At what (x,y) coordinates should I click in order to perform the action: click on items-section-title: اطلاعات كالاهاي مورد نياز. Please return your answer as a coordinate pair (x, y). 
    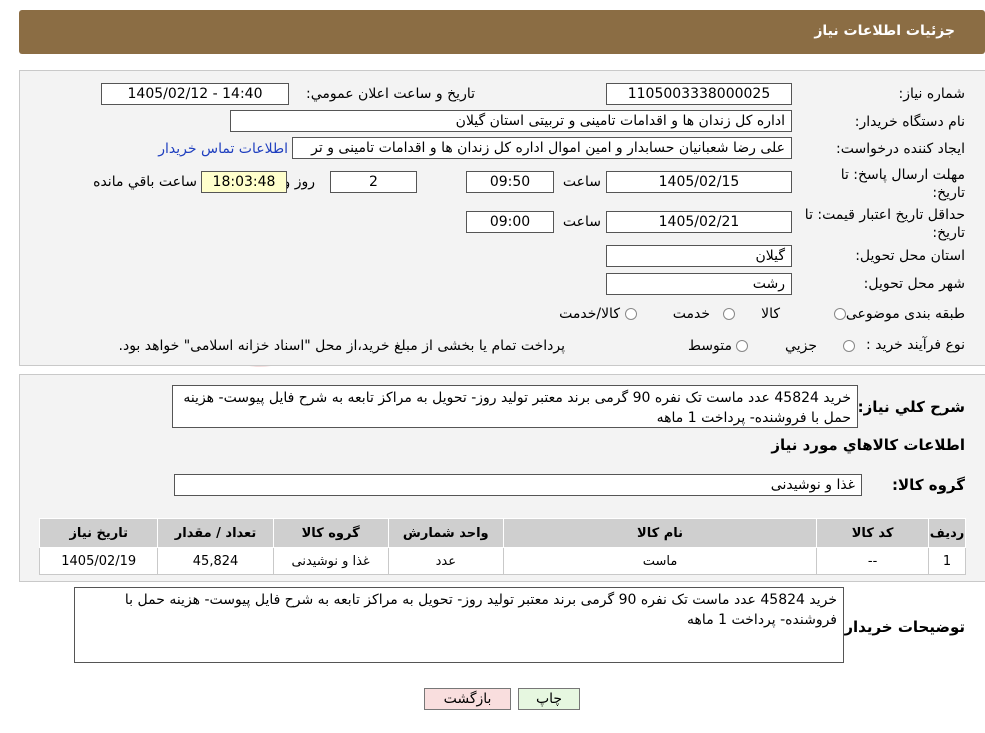
    Looking at the image, I should click on (868, 445).